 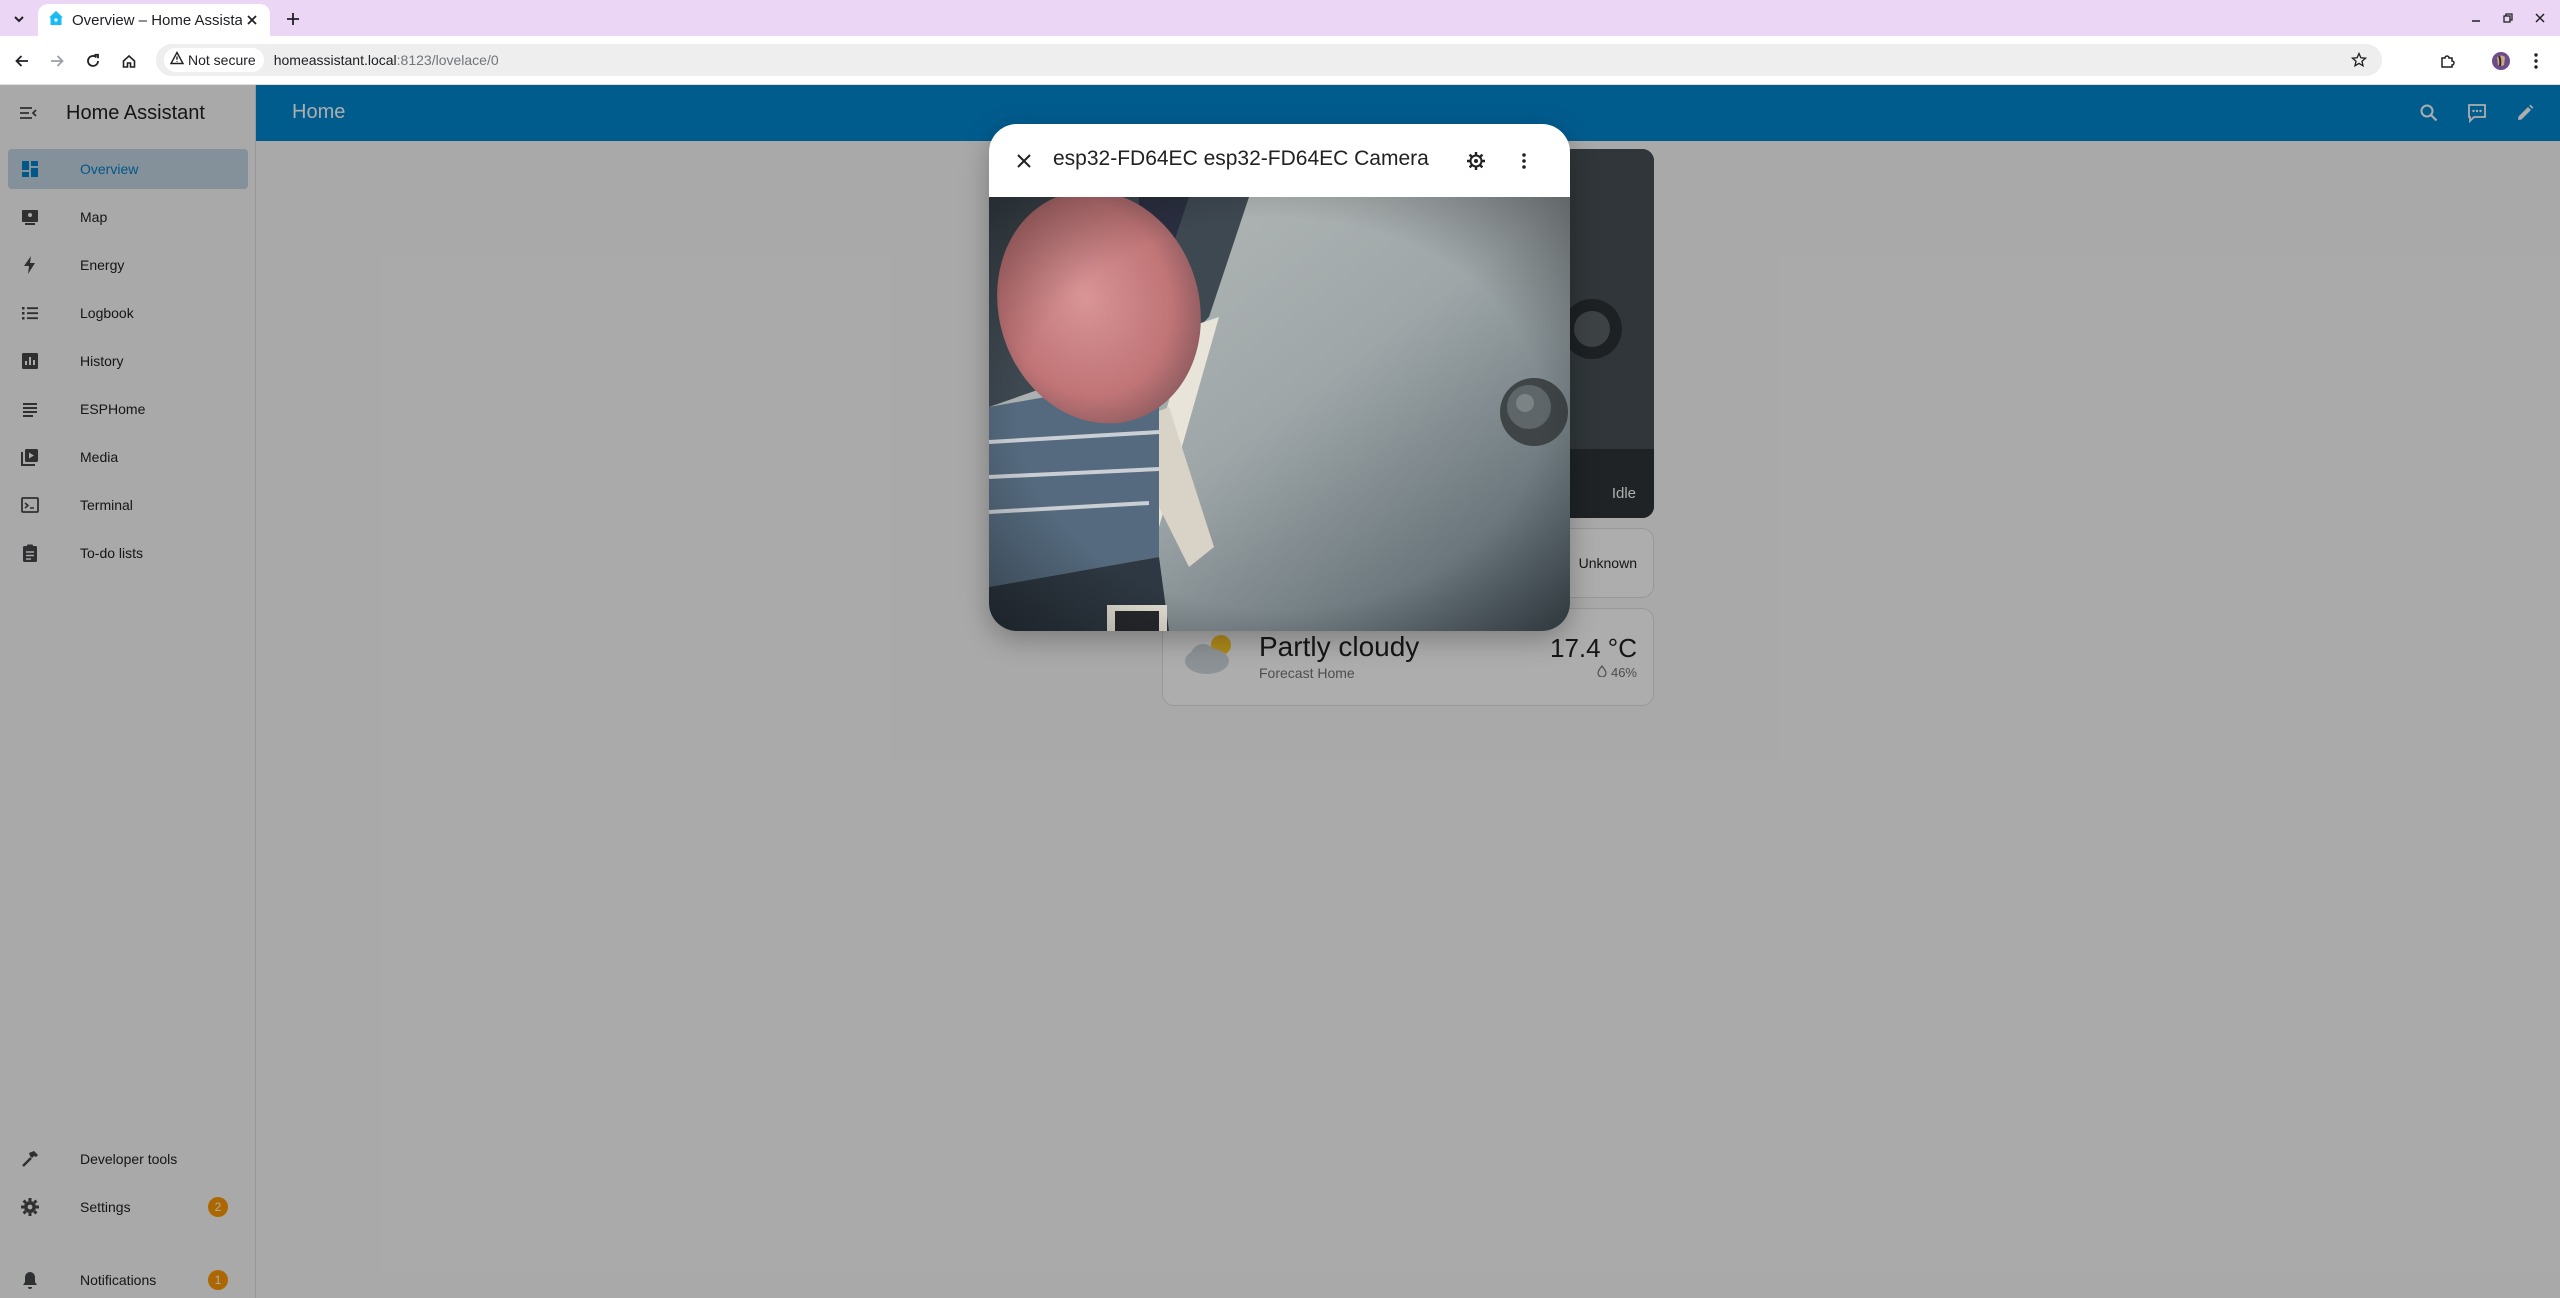 I want to click on site-security-chip: Not secure, so click(x=214, y=60).